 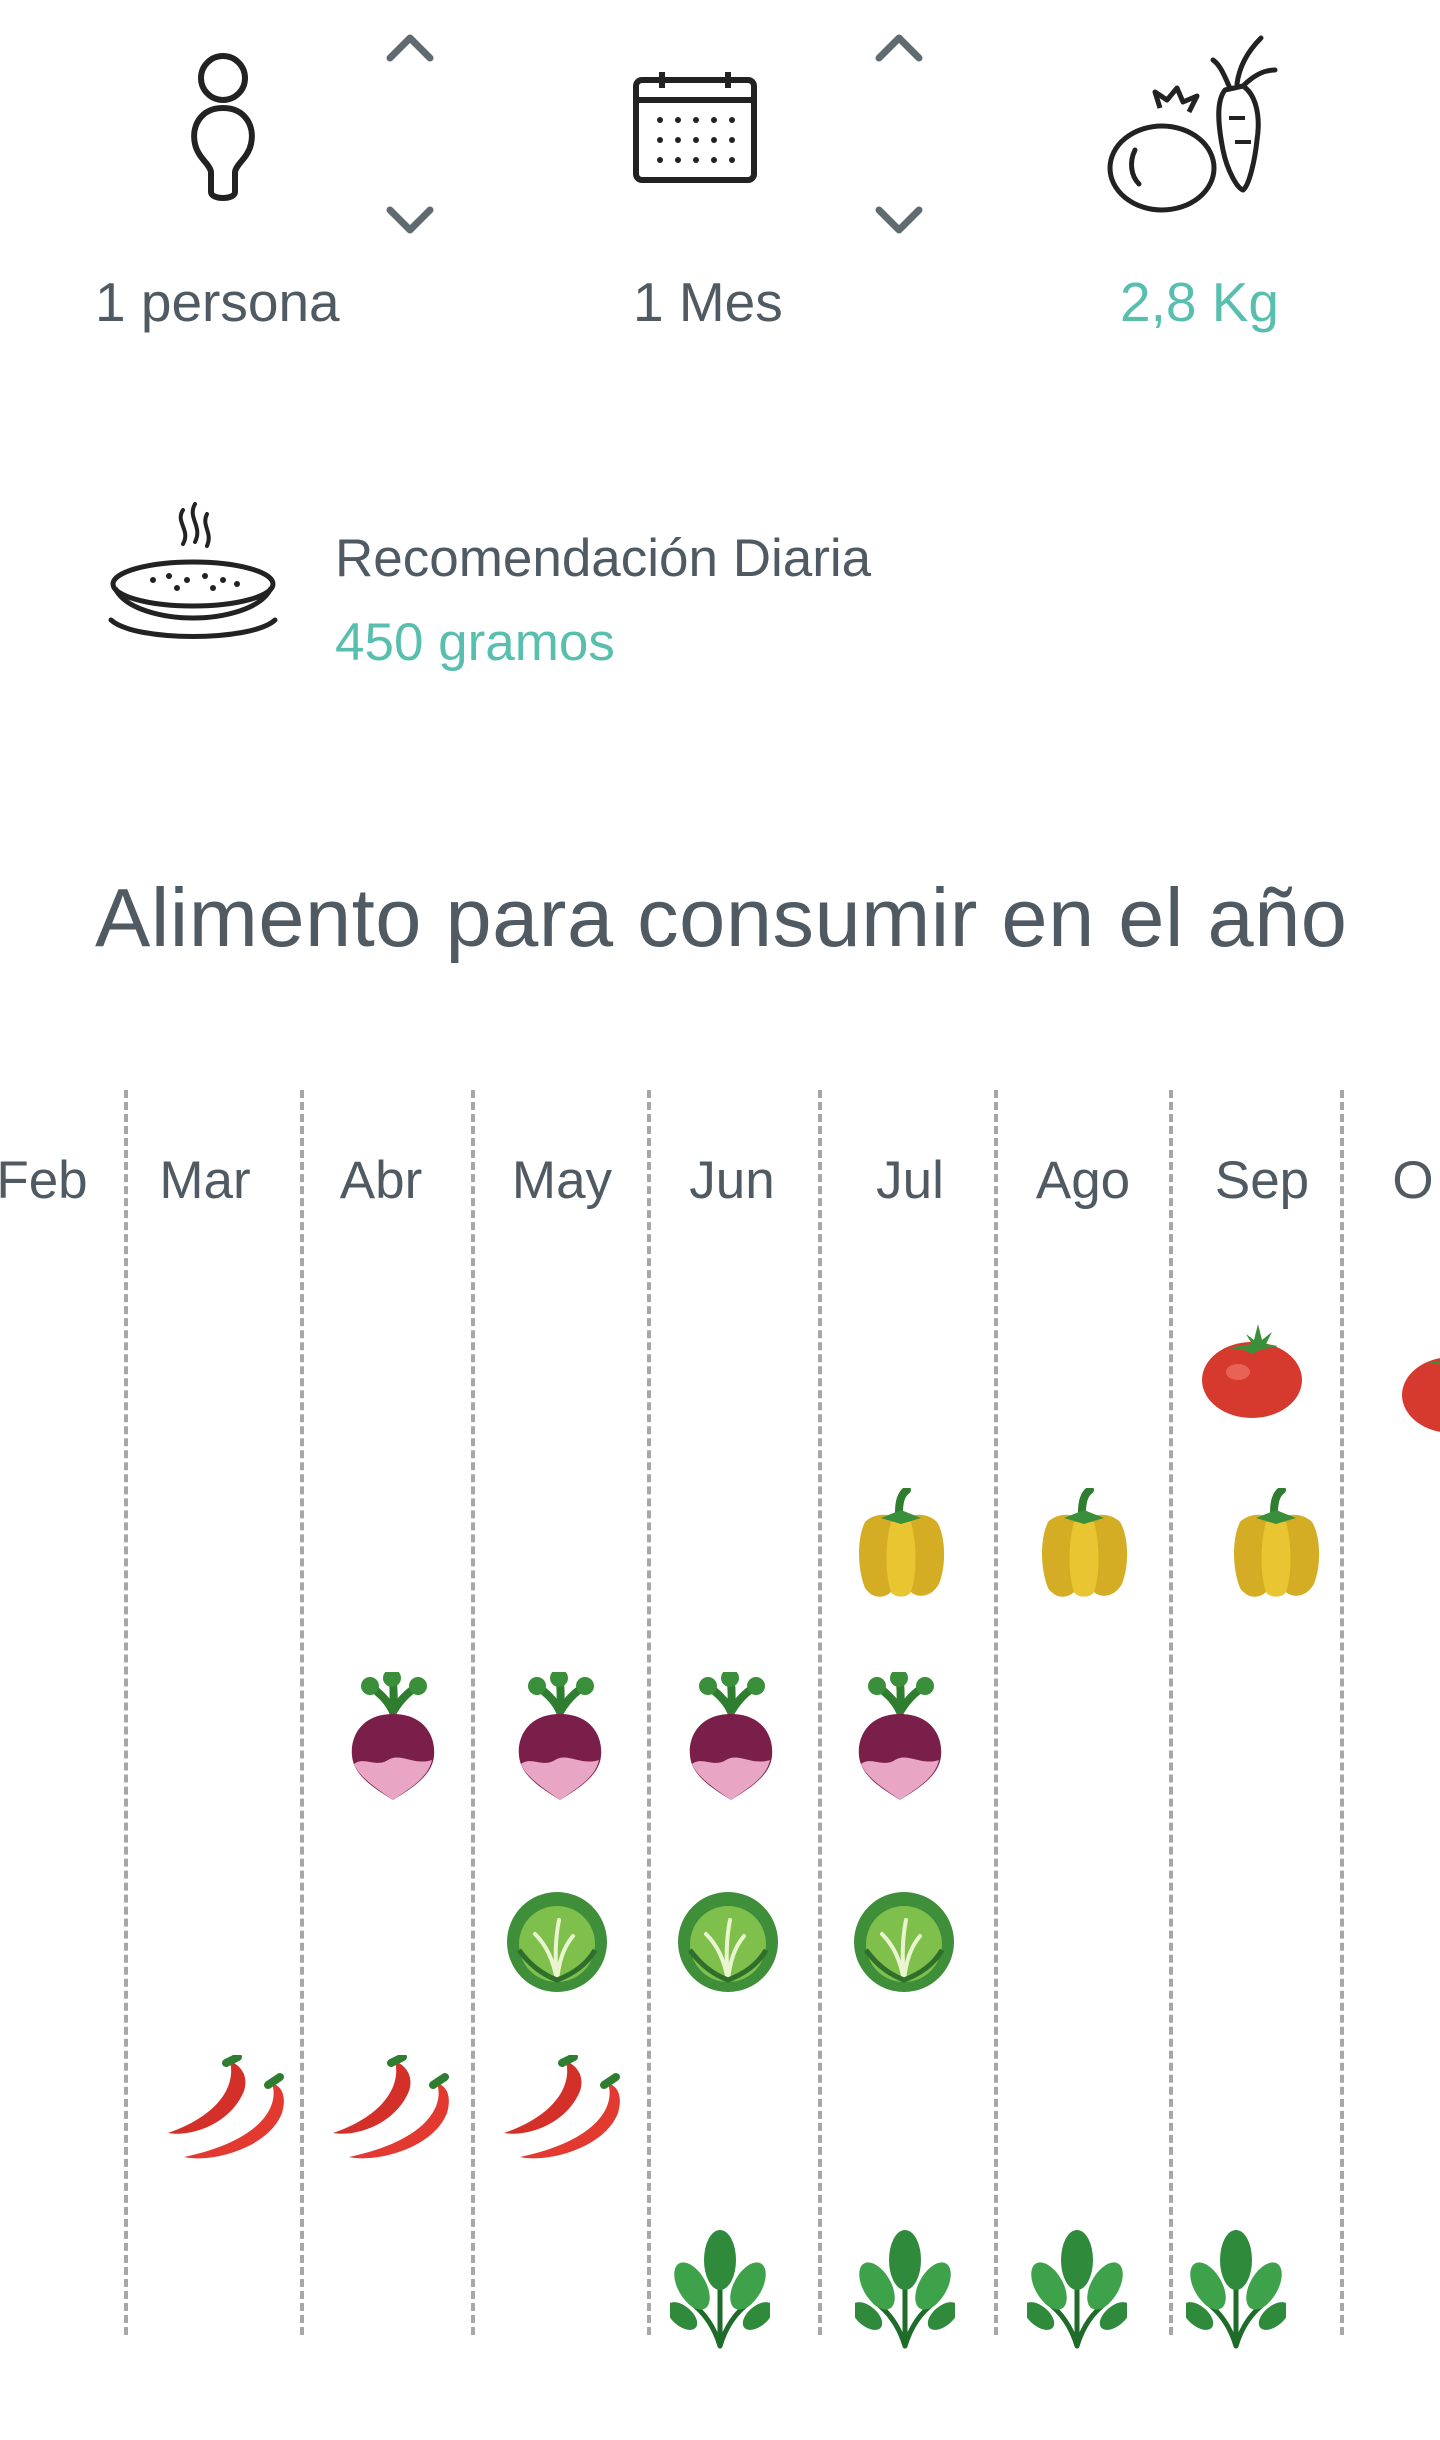 I want to click on people-count-label: 1 persona, so click(x=217, y=302).